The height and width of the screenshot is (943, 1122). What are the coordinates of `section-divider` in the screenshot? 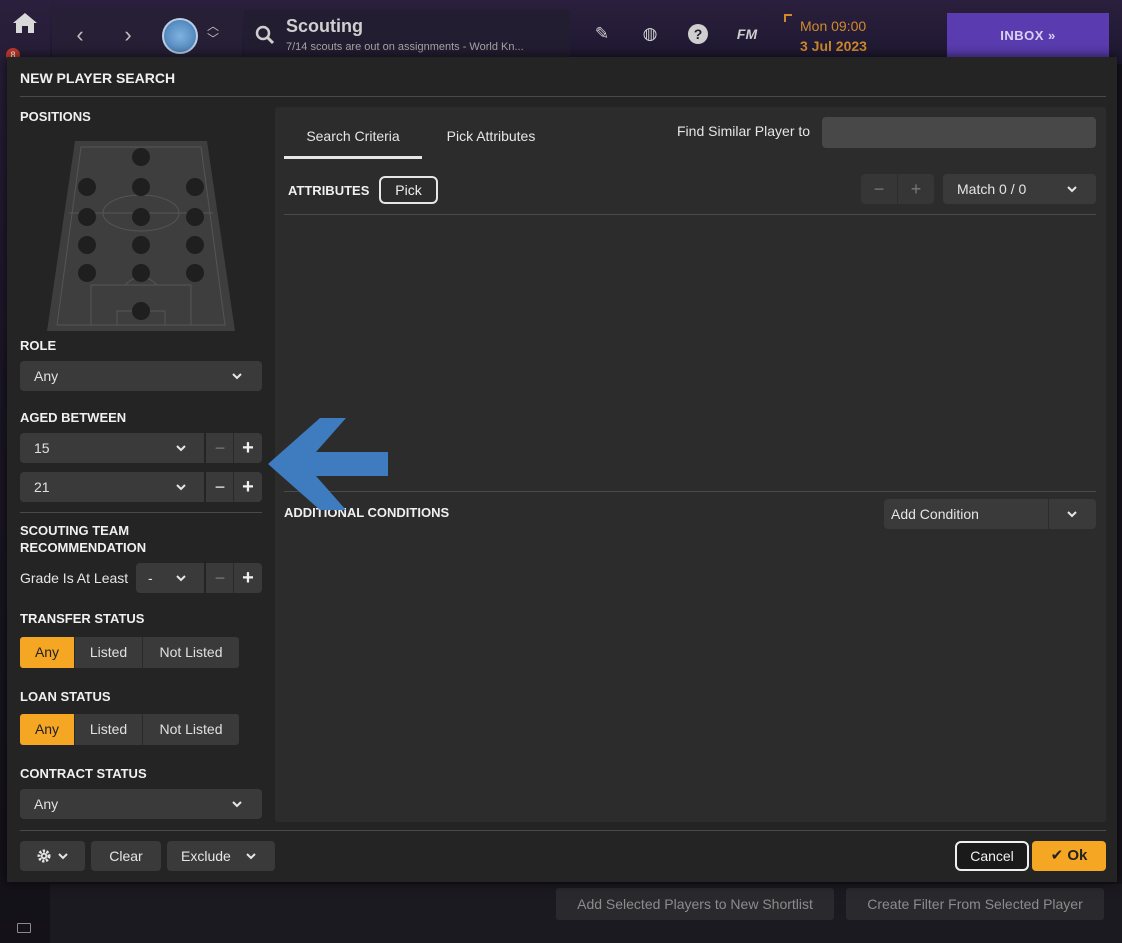 It's located at (141, 512).